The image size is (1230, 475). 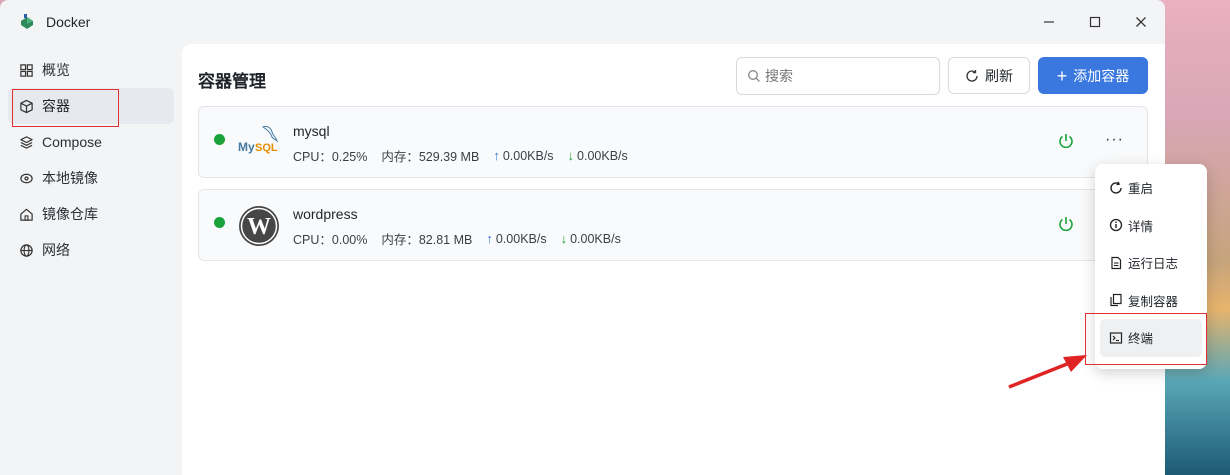 What do you see at coordinates (266, 148) in the screenshot?
I see `svg-text: SQL` at bounding box center [266, 148].